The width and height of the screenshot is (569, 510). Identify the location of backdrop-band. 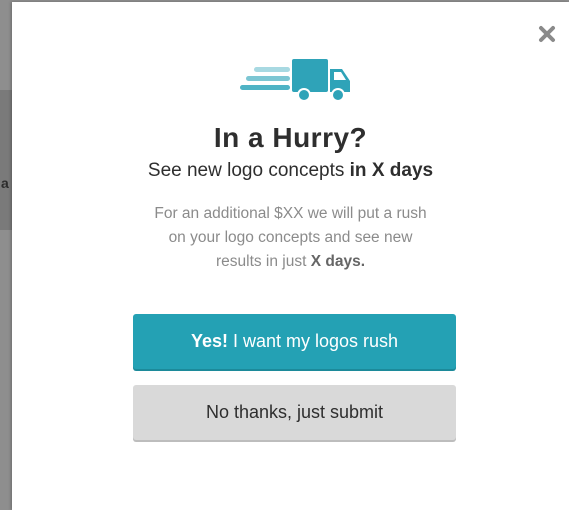
(6, 160).